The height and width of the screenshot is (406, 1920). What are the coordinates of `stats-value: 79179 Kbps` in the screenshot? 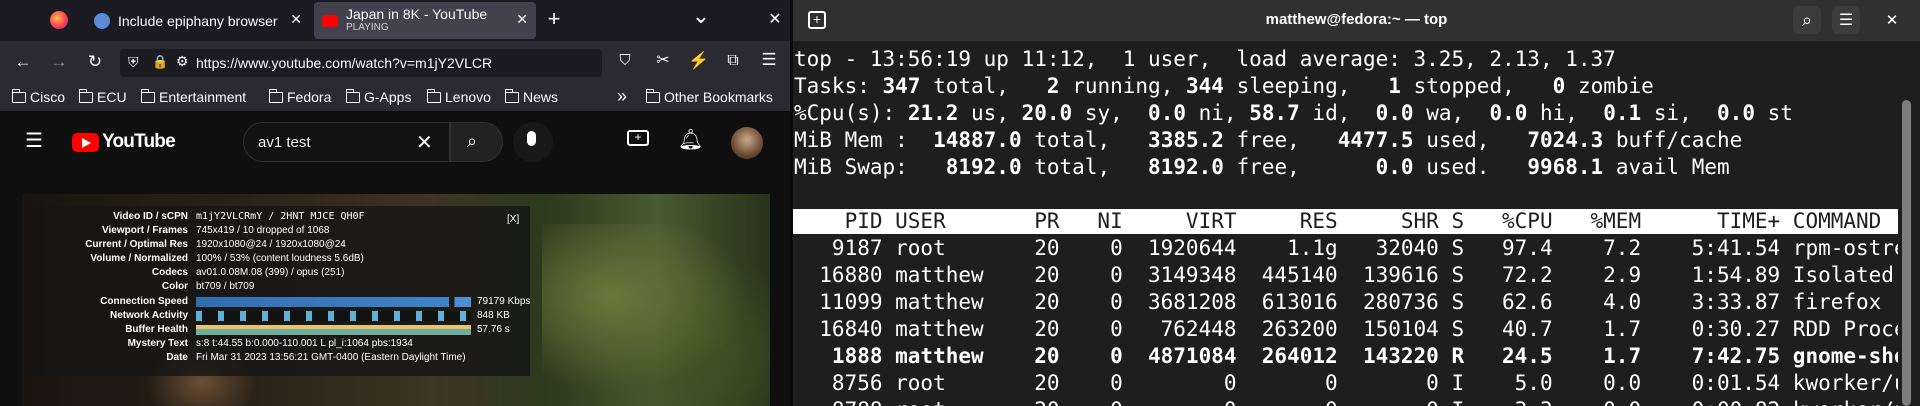 It's located at (504, 301).